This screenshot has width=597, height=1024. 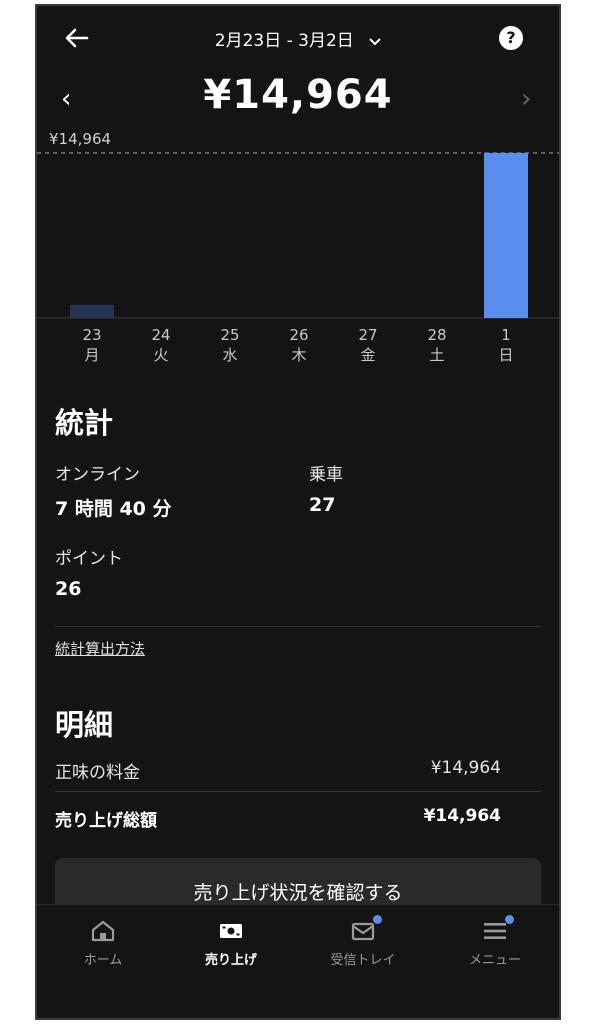 I want to click on details-title: 明細, so click(x=84, y=725).